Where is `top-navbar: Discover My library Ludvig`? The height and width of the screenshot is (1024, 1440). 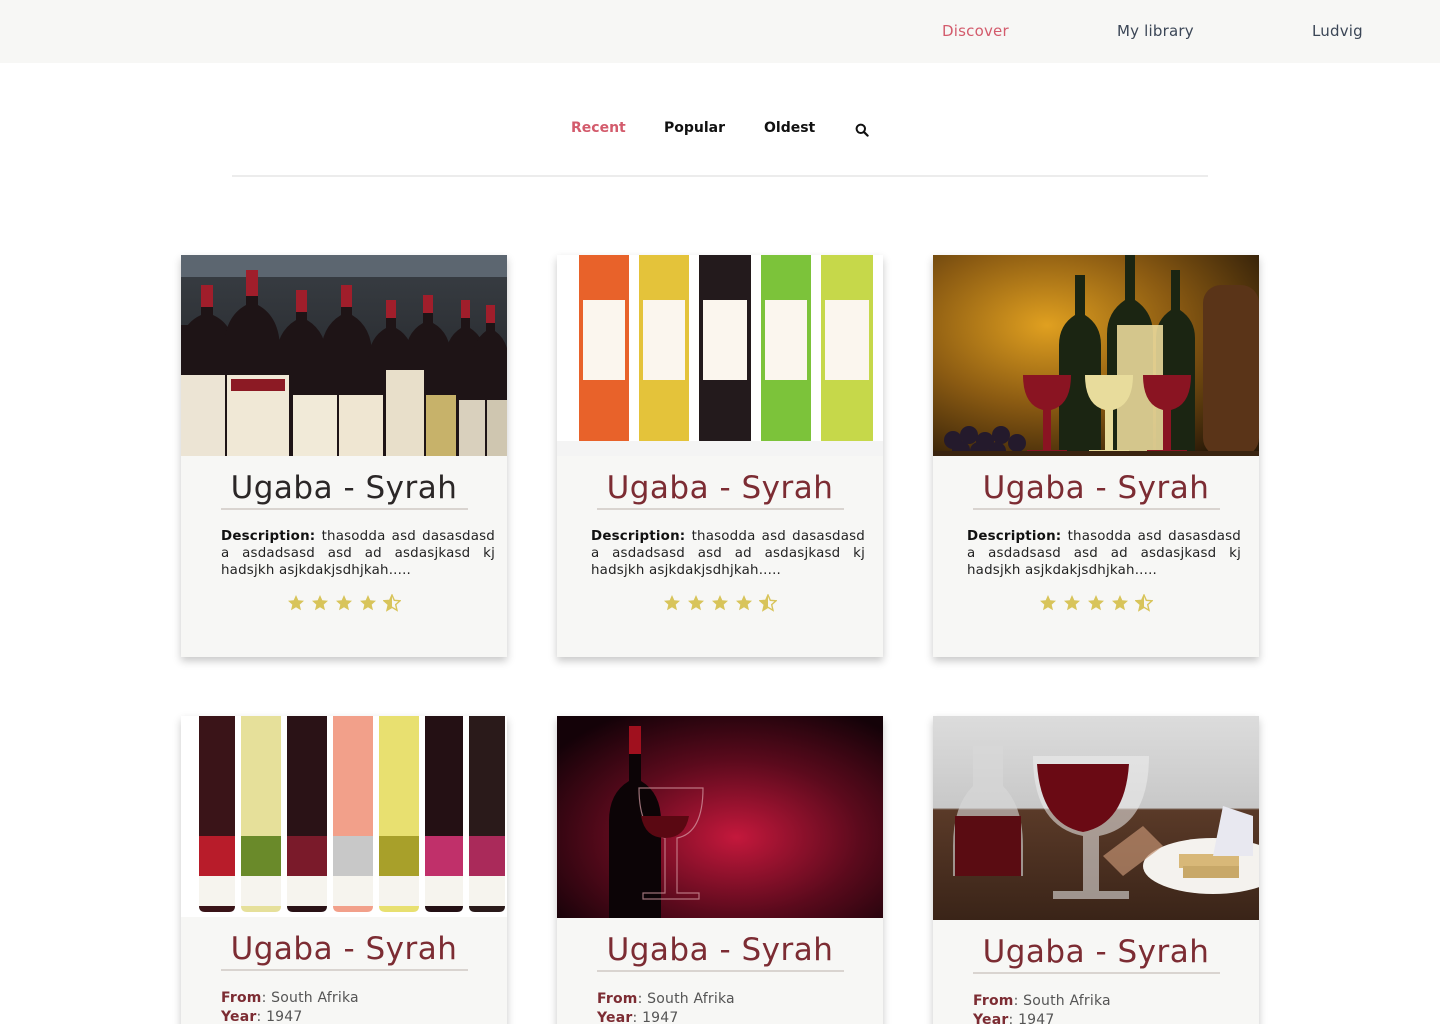 top-navbar: Discover My library Ludvig is located at coordinates (720, 31).